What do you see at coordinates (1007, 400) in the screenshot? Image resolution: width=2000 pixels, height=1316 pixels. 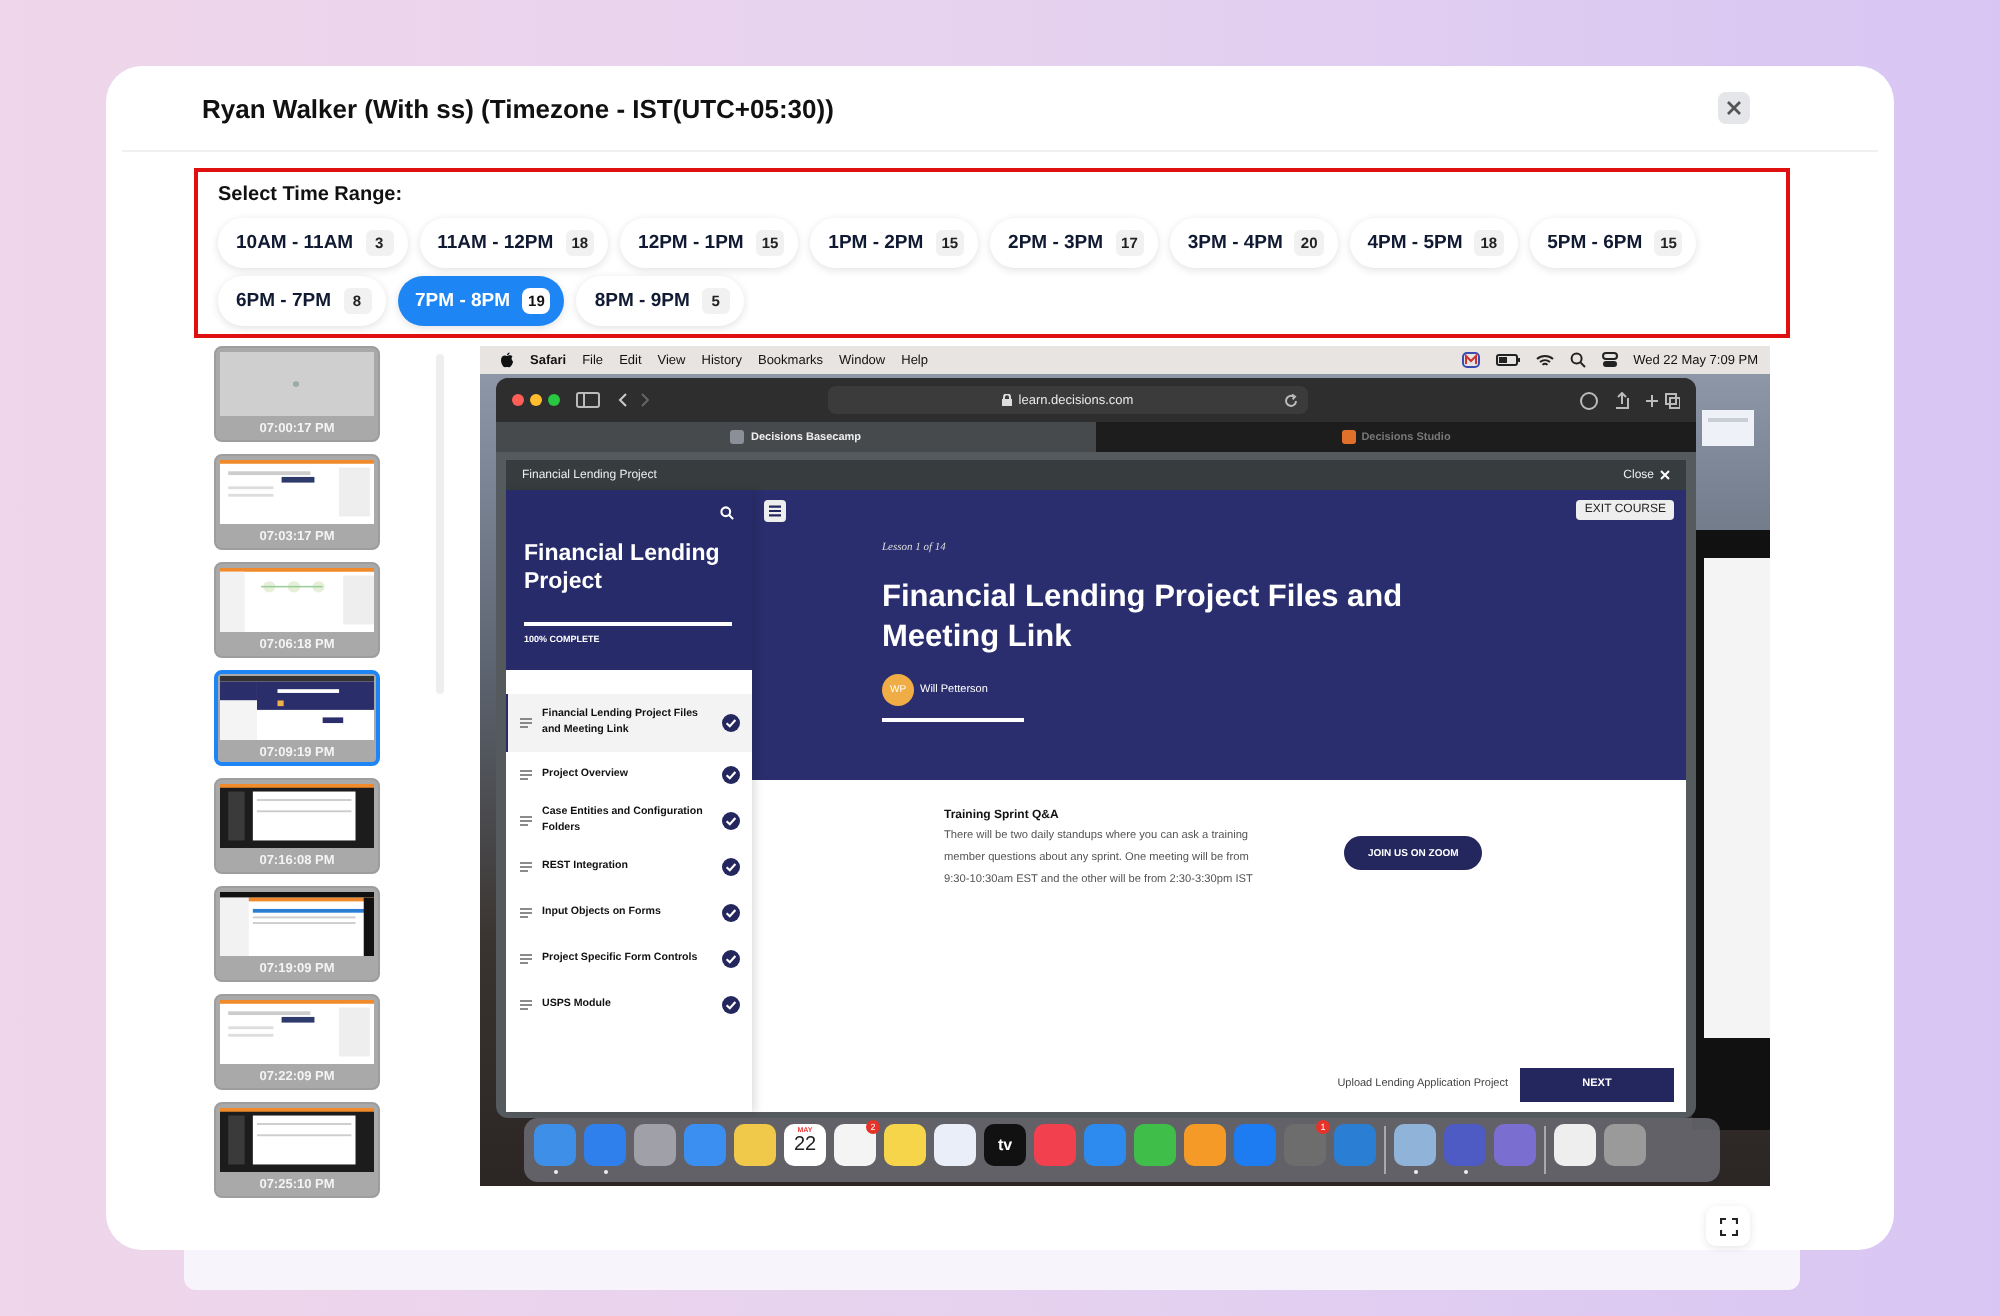 I see `lock-icon` at bounding box center [1007, 400].